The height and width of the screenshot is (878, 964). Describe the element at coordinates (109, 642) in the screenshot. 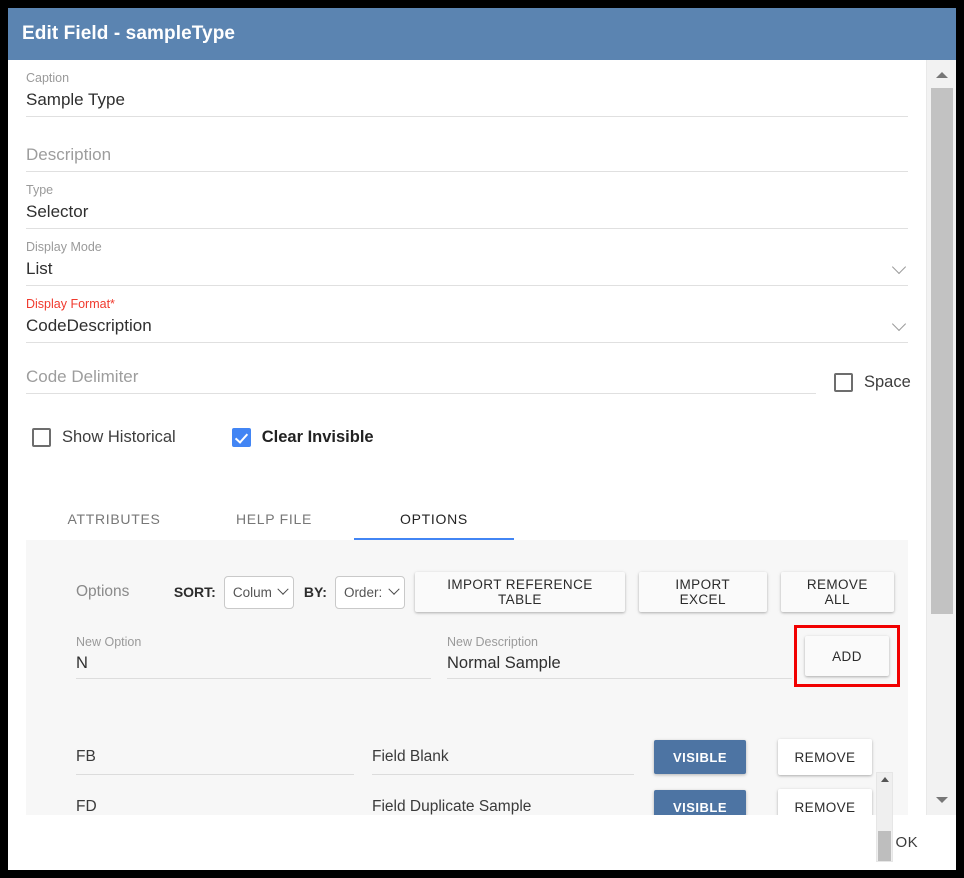

I see `new-option-label: New Option` at that location.